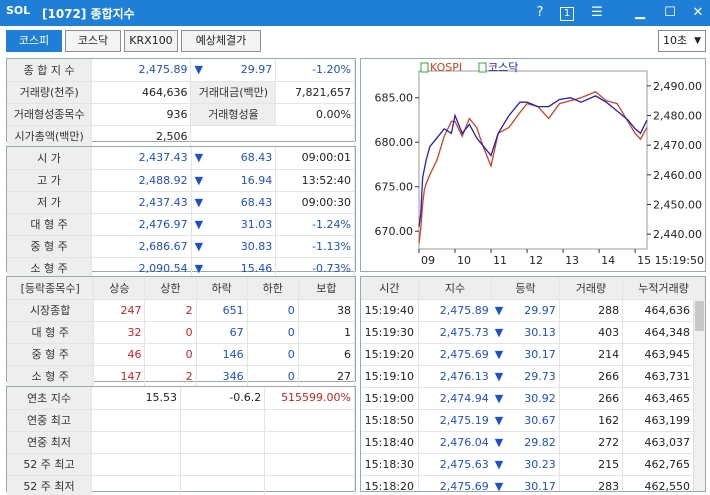 The height and width of the screenshot is (495, 710). I want to click on tick-change: 30.92, so click(533, 398).